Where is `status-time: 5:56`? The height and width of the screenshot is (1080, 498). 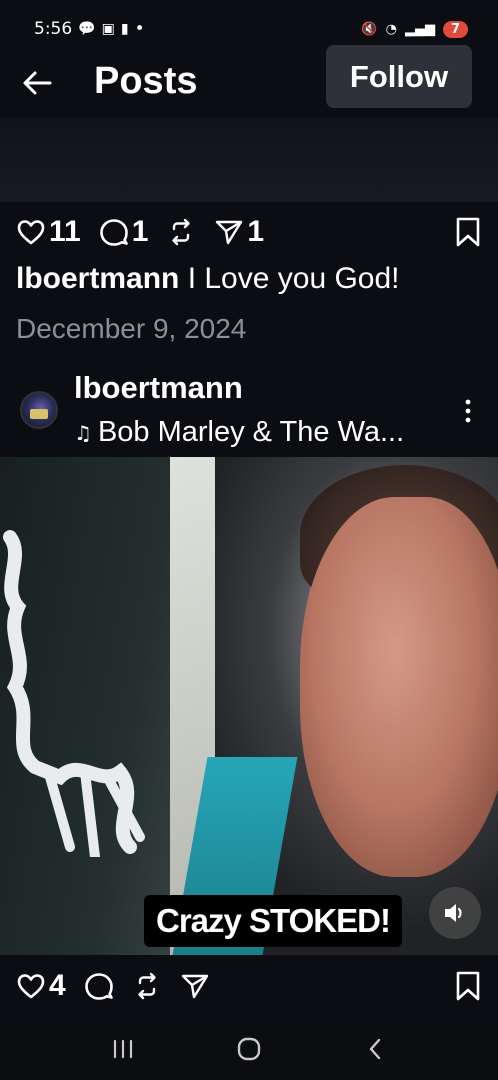
status-time: 5:56 is located at coordinates (53, 29).